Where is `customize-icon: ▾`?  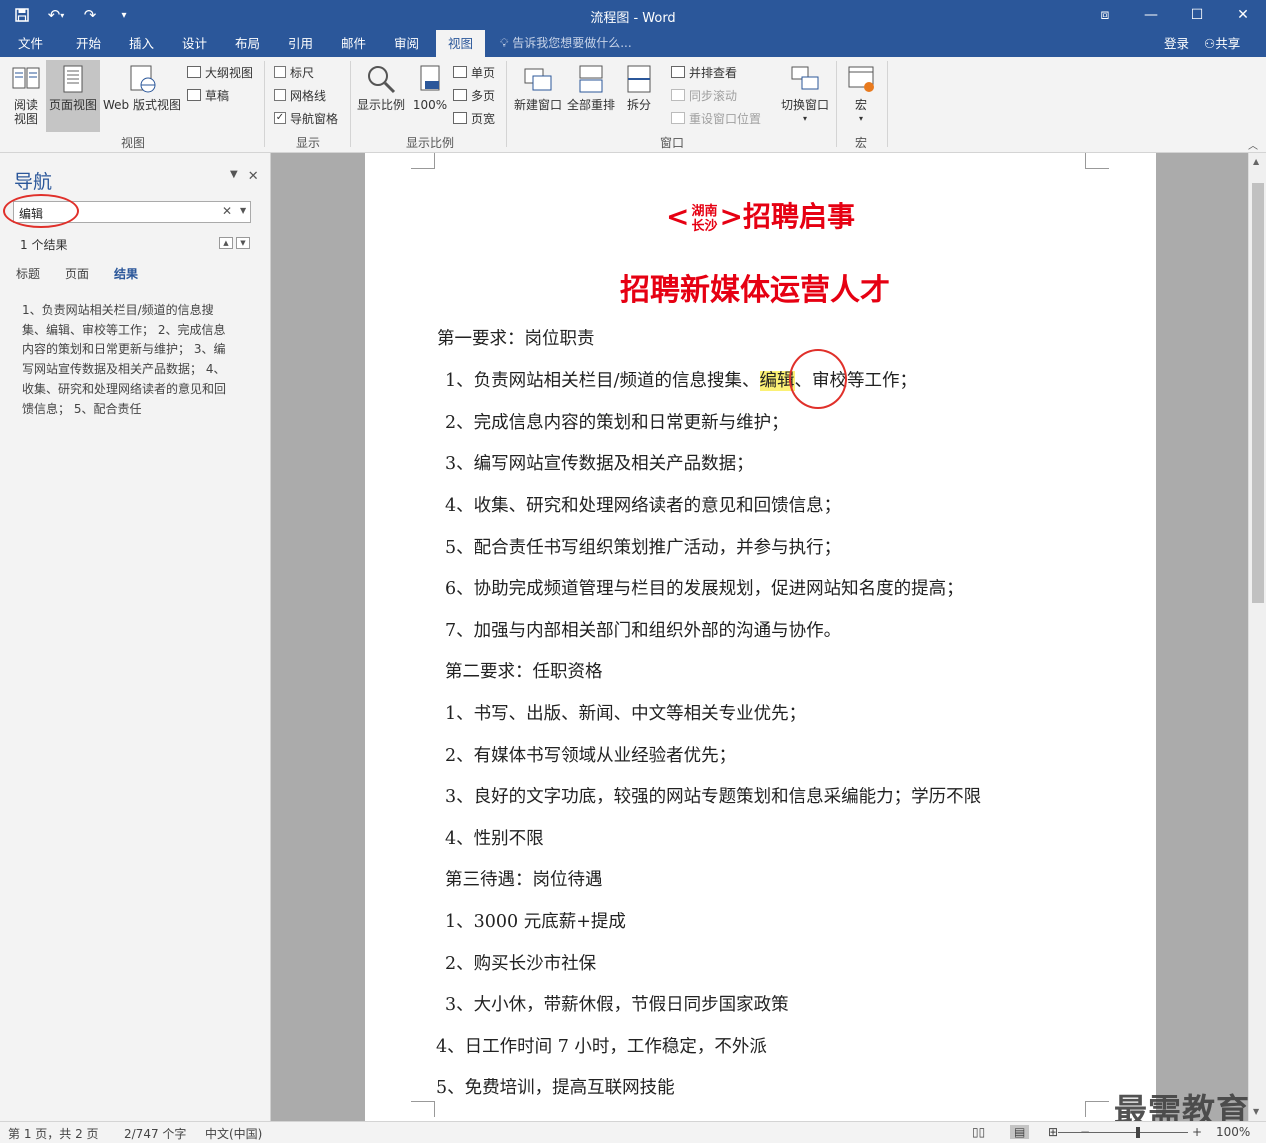
customize-icon: ▾ is located at coordinates (124, 15).